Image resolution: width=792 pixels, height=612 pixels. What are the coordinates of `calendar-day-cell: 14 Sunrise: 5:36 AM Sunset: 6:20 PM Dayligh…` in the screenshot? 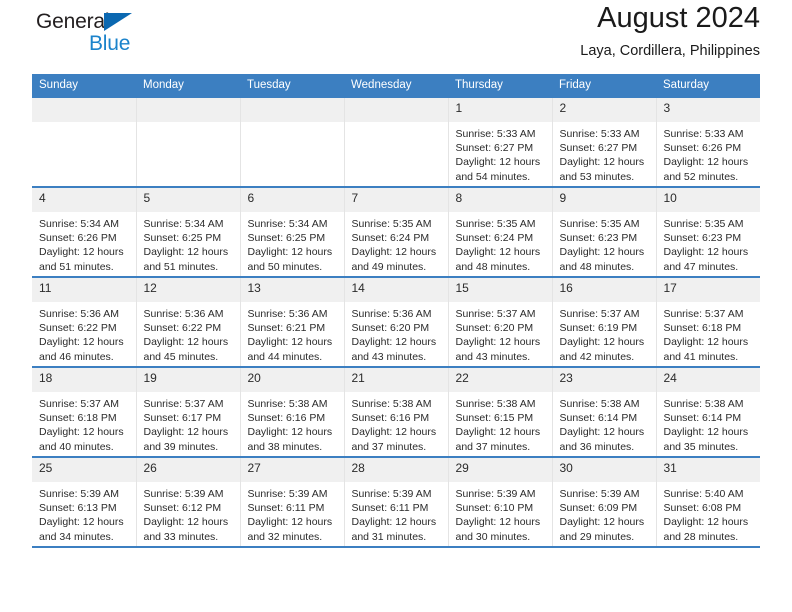 It's located at (396, 321).